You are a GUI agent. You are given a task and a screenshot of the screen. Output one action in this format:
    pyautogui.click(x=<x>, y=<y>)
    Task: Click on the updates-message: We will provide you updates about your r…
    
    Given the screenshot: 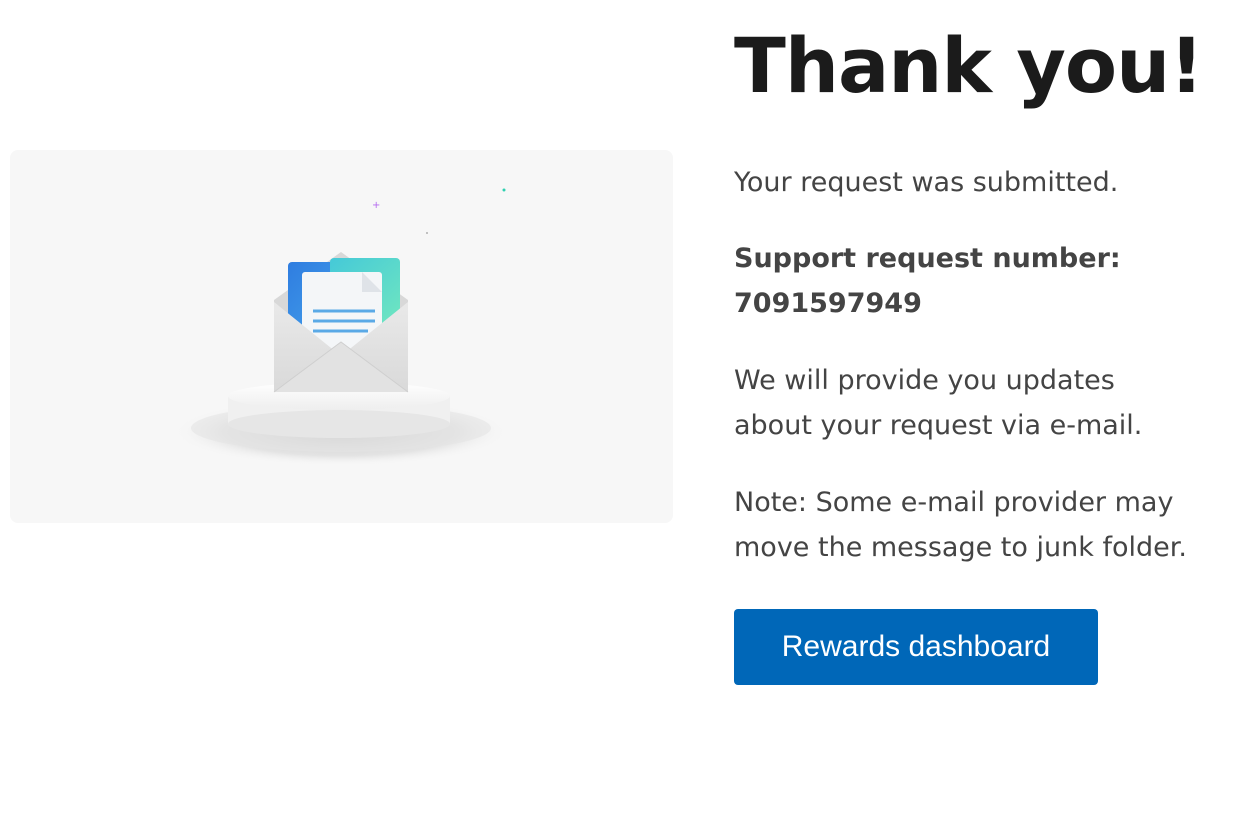 What is the action you would take?
    pyautogui.click(x=938, y=403)
    